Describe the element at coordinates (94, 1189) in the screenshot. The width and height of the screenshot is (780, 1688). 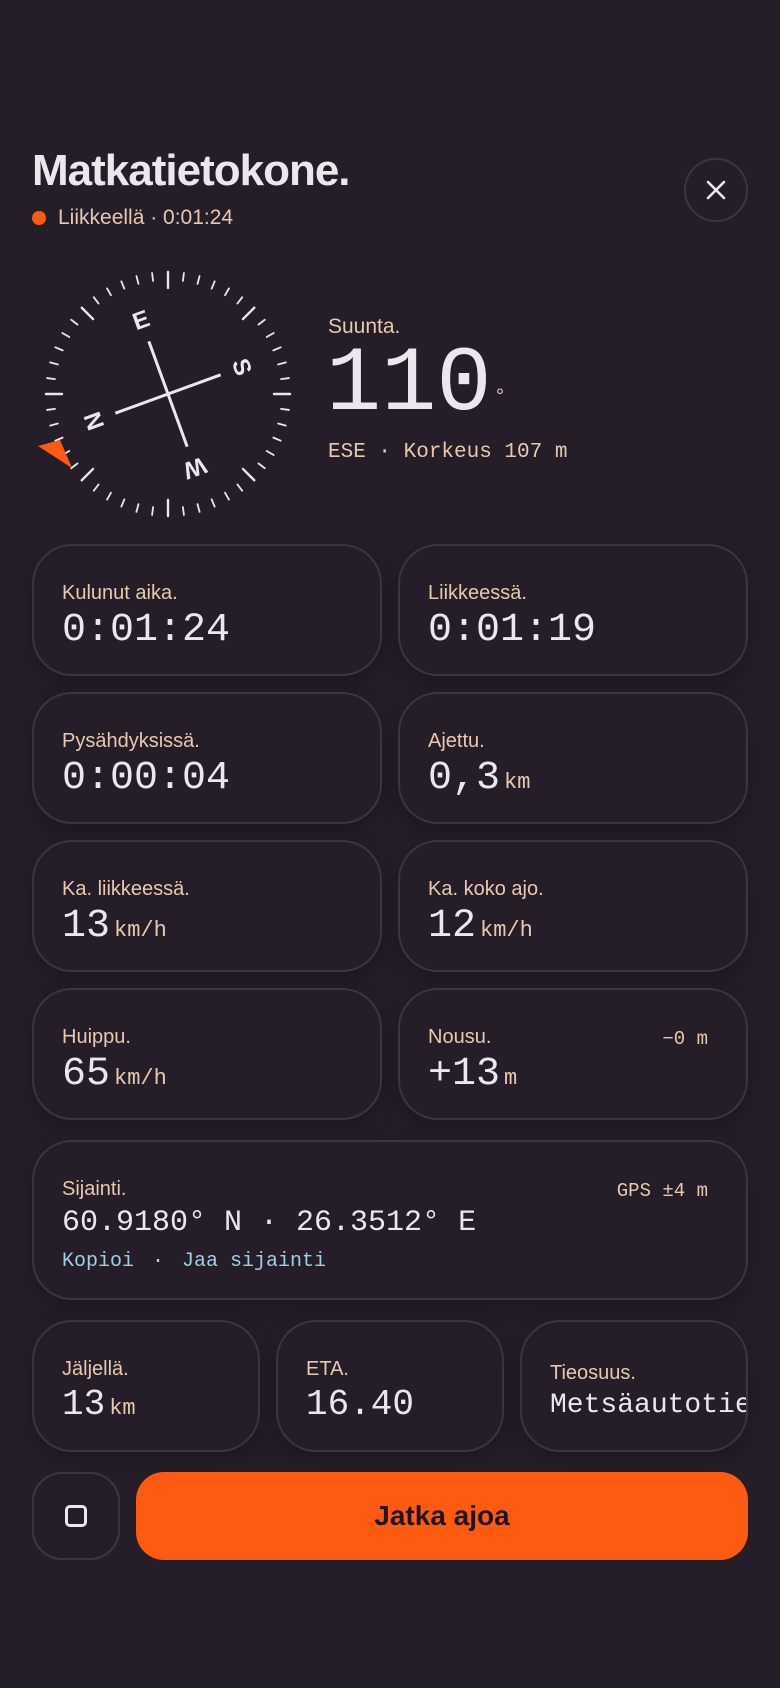
I see `card-label: Sijainti.` at that location.